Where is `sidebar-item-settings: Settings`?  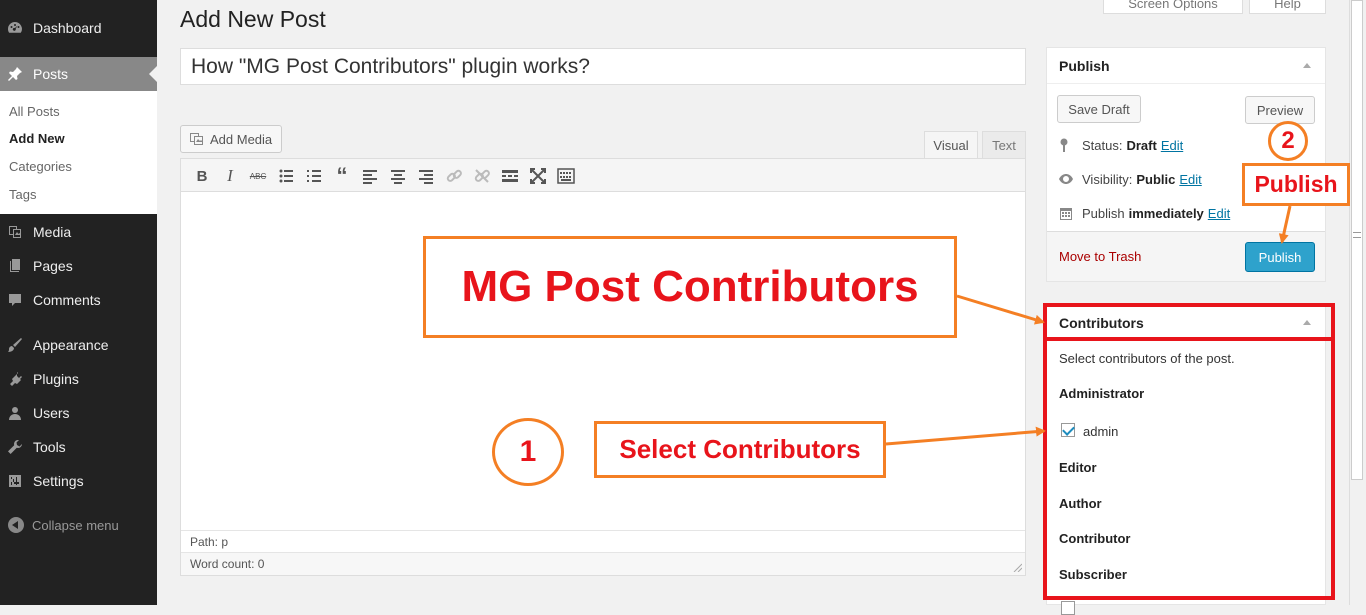
sidebar-item-settings: Settings is located at coordinates (78, 481).